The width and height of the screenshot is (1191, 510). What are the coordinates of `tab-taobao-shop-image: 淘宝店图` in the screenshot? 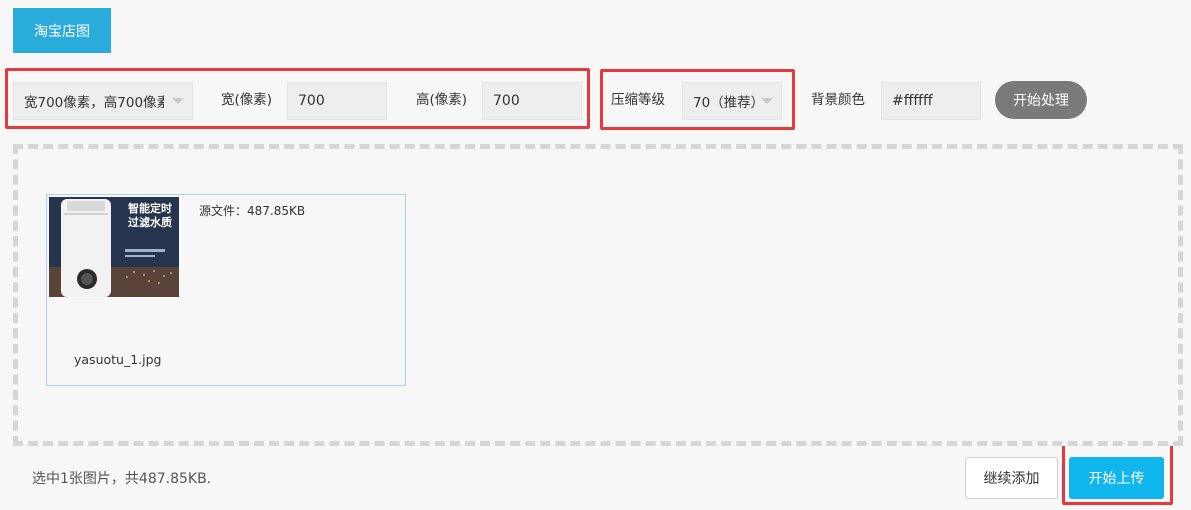 It's located at (62, 30).